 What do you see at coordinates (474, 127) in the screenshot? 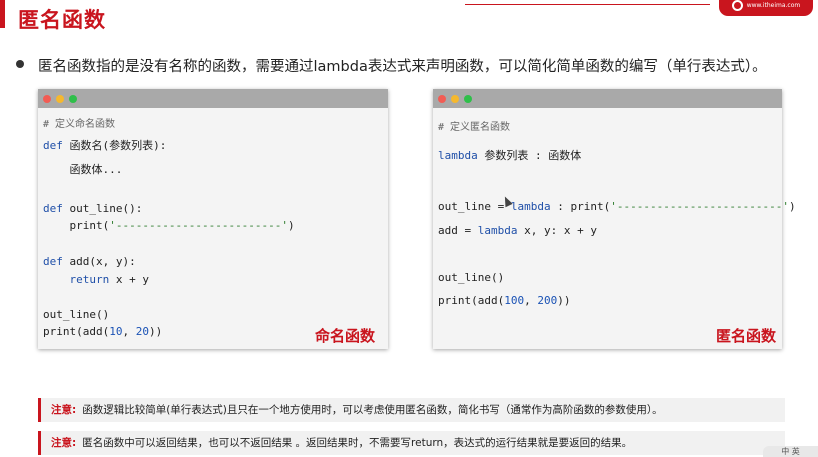
I see `code-comment: # 定义匿名函数` at bounding box center [474, 127].